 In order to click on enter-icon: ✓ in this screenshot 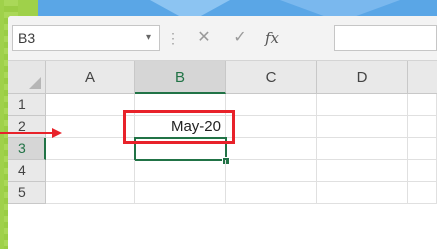, I will do `click(240, 38)`.